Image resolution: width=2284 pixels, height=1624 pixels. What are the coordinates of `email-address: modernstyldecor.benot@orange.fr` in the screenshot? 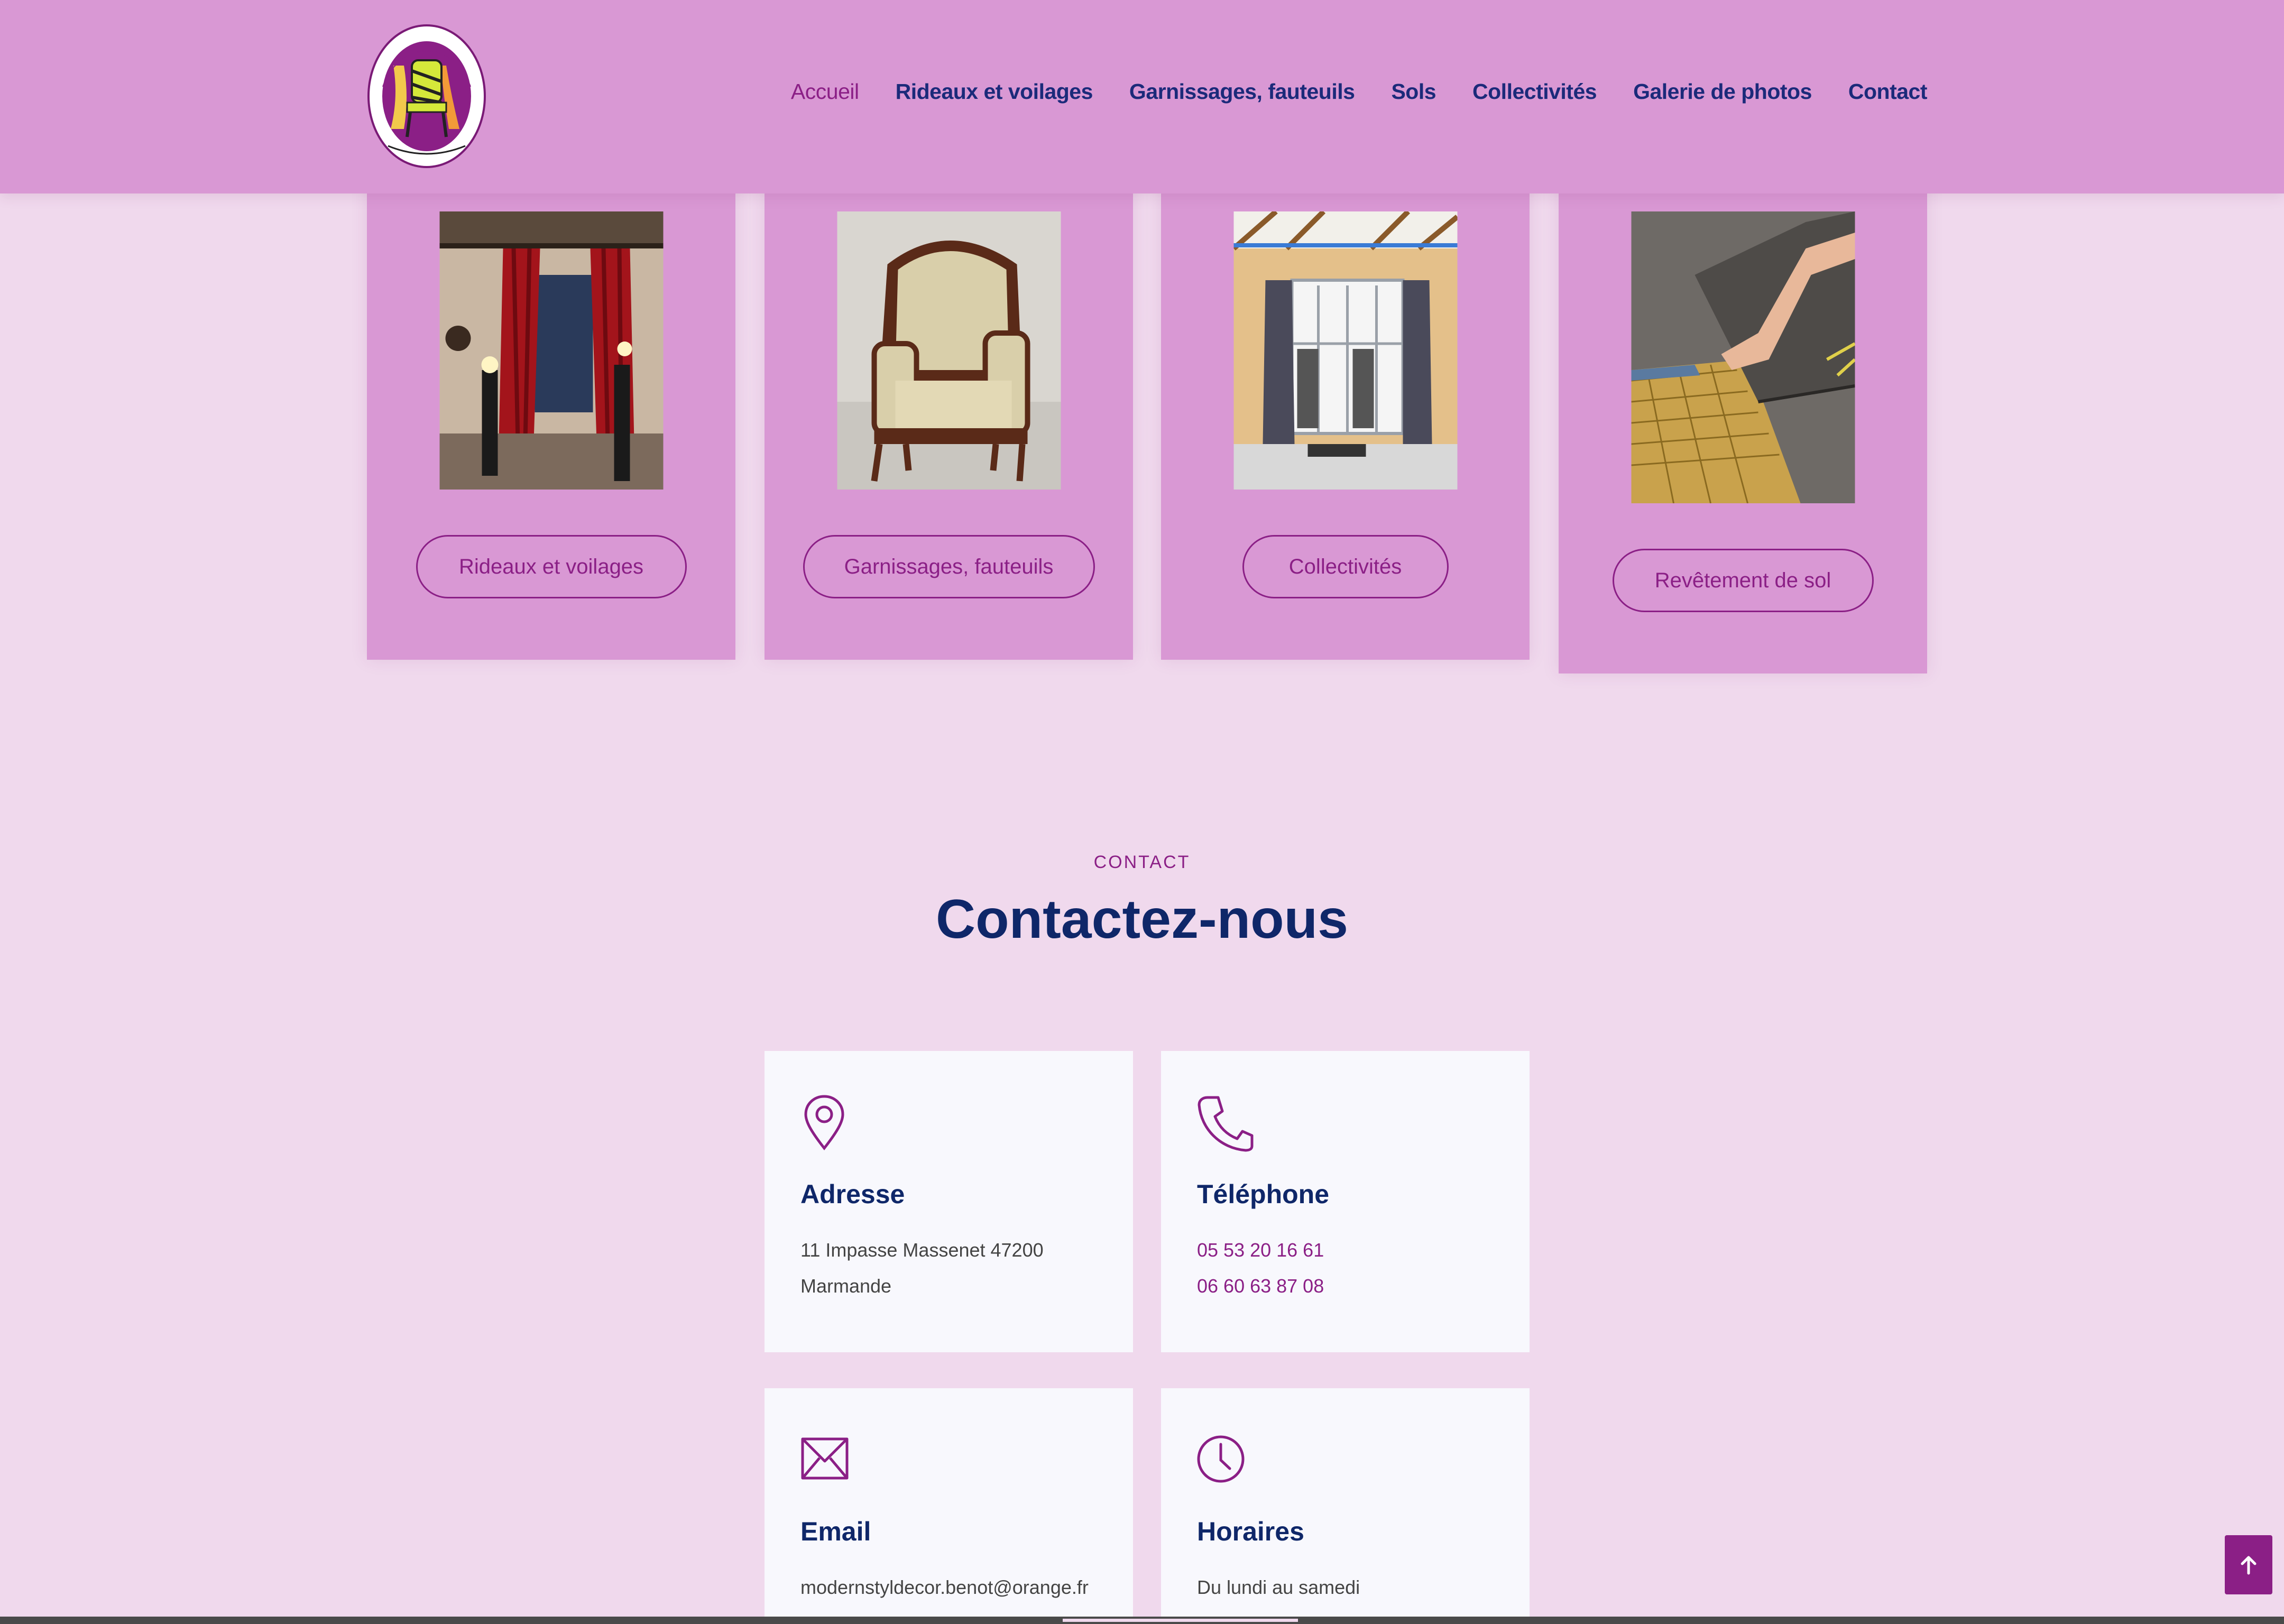 It's located at (944, 1587).